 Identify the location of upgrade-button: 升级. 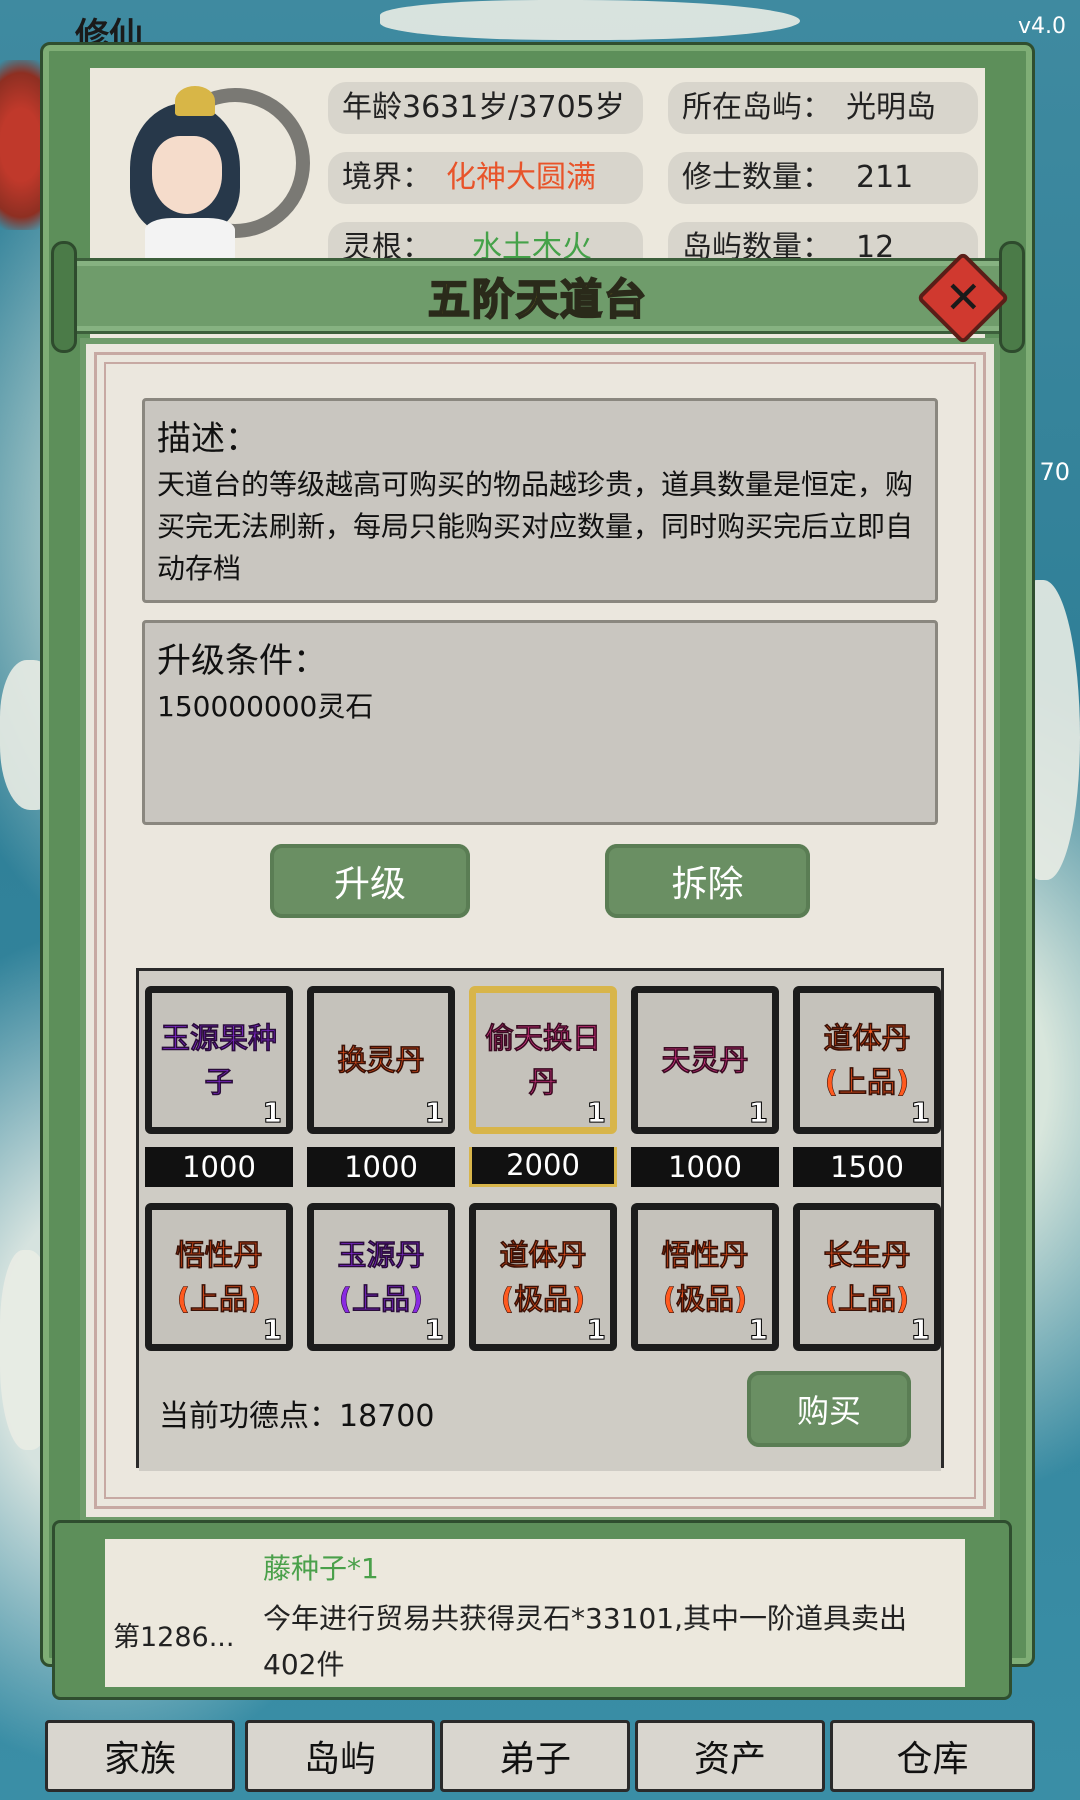
(370, 881).